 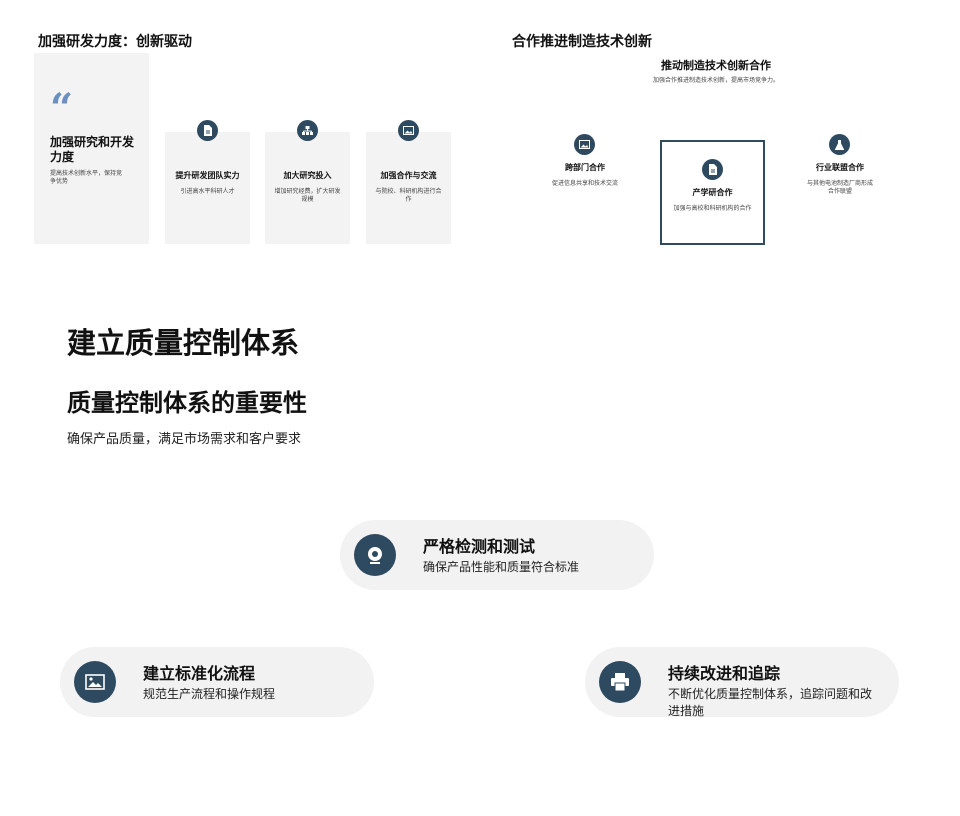 I want to click on slide2-subdesc: 加强合作推进制造技术创新，提高市场竞争力。, so click(x=715, y=81).